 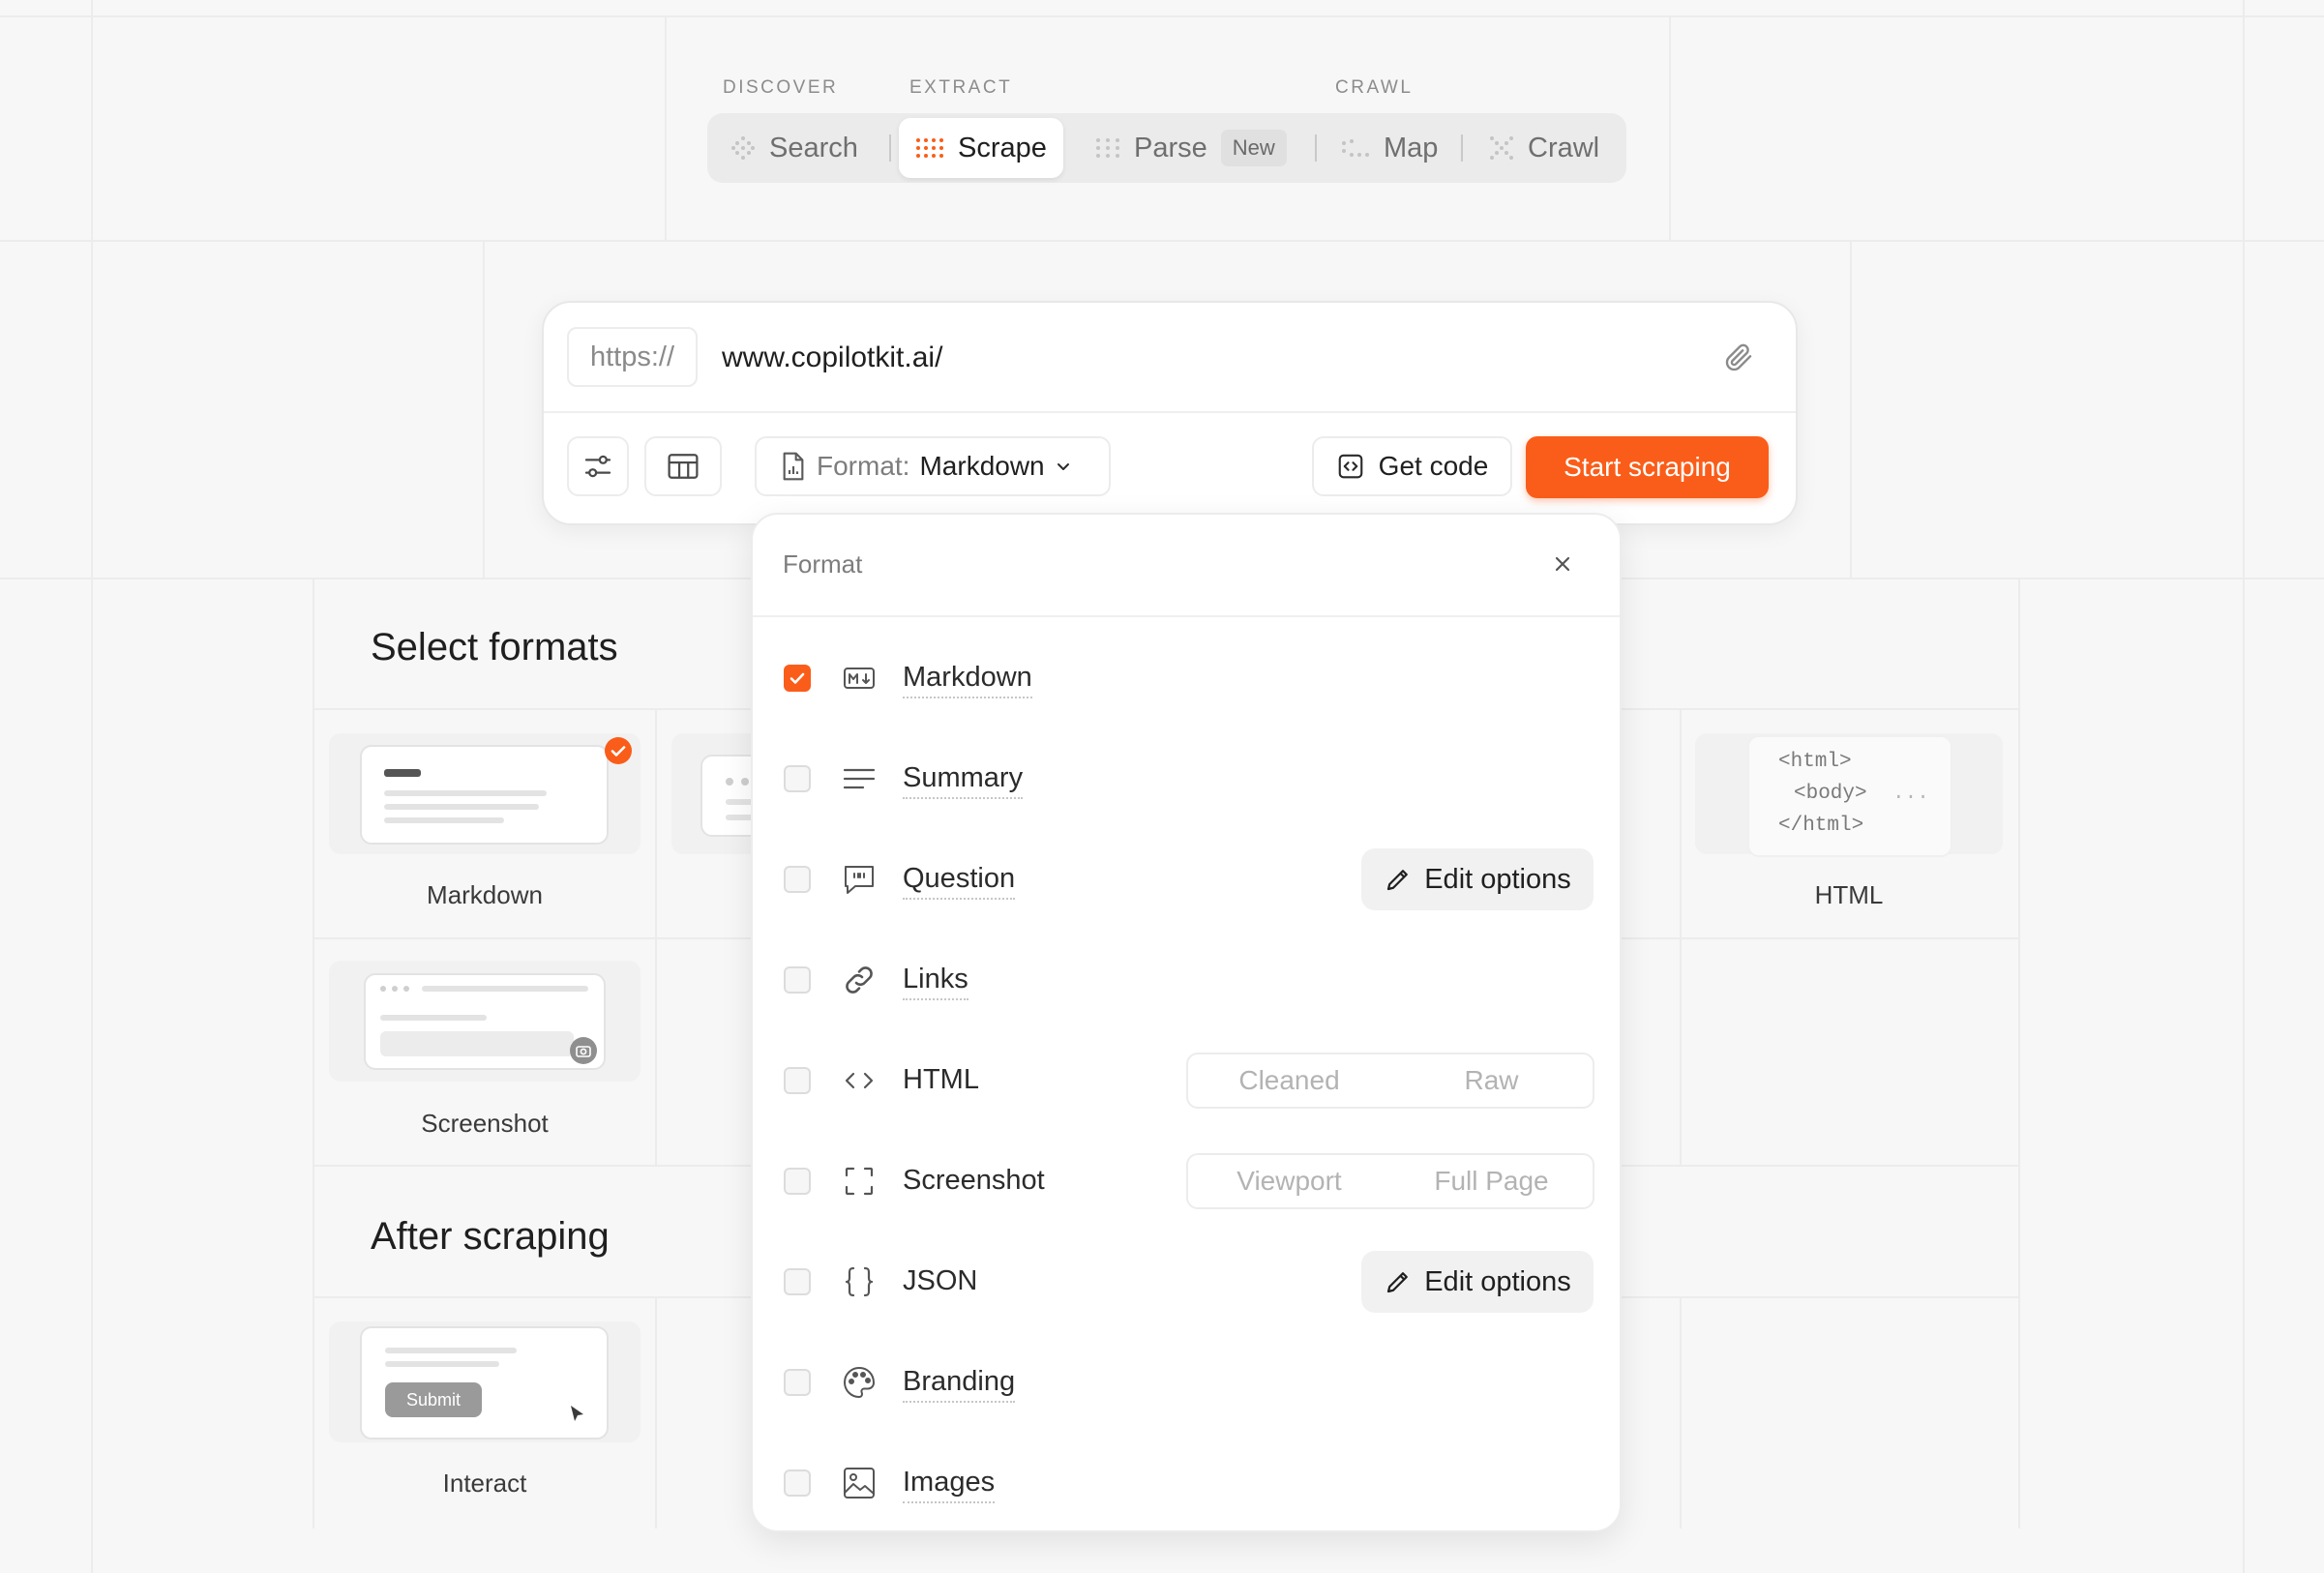 I want to click on summary-lines-icon, so click(x=860, y=778).